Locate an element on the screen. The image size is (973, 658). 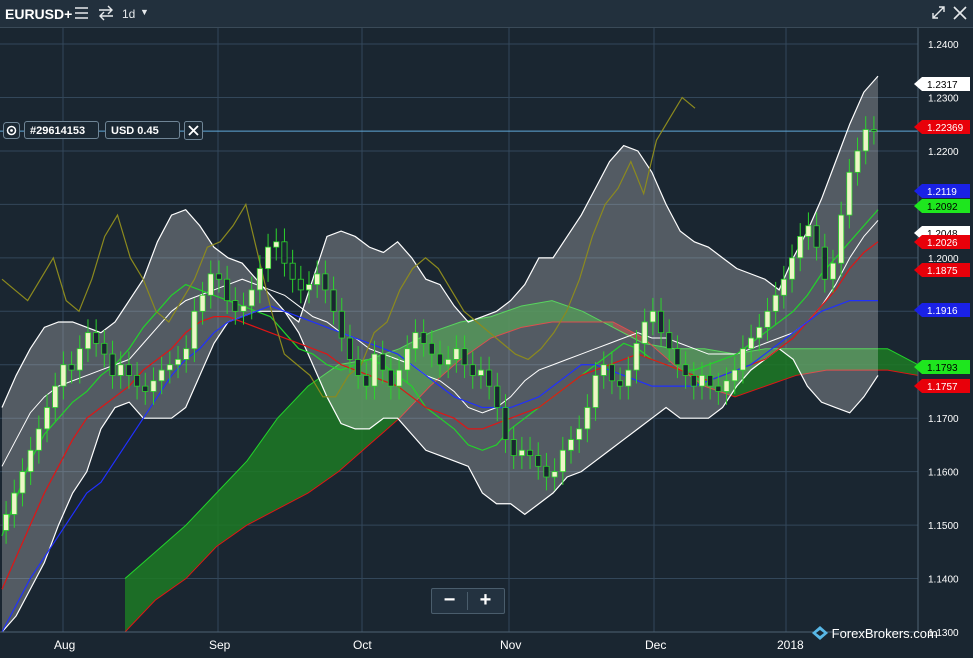
price-tag: 1.1793 is located at coordinates (942, 367).